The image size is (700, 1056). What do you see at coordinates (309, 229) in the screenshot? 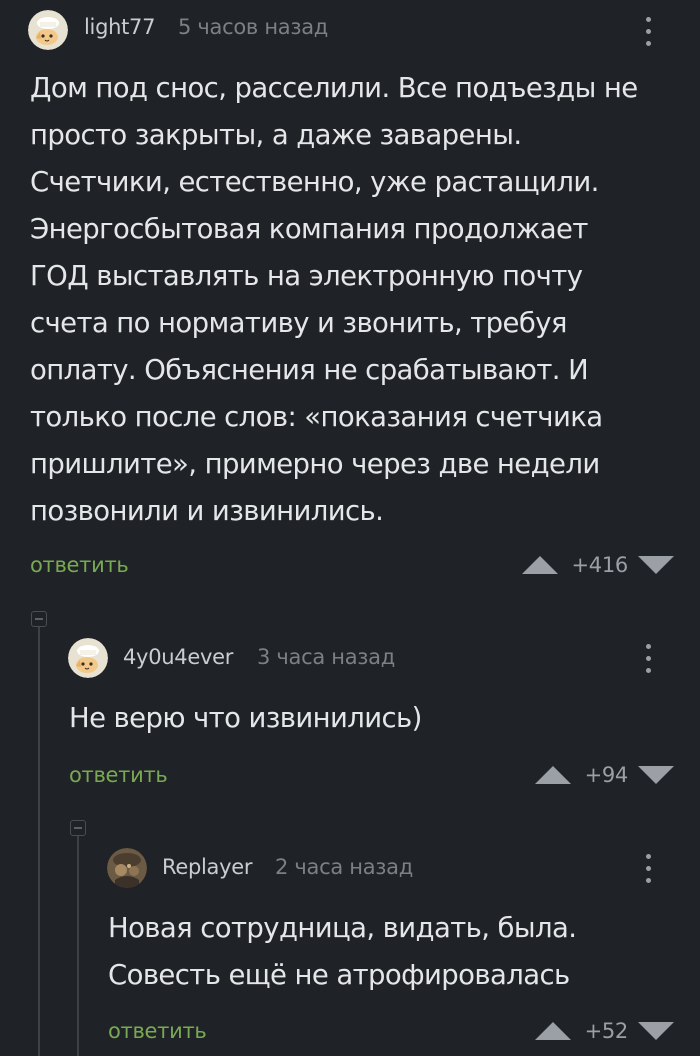
I see `comment-text-line: Энергосбытовая компания продолжает` at bounding box center [309, 229].